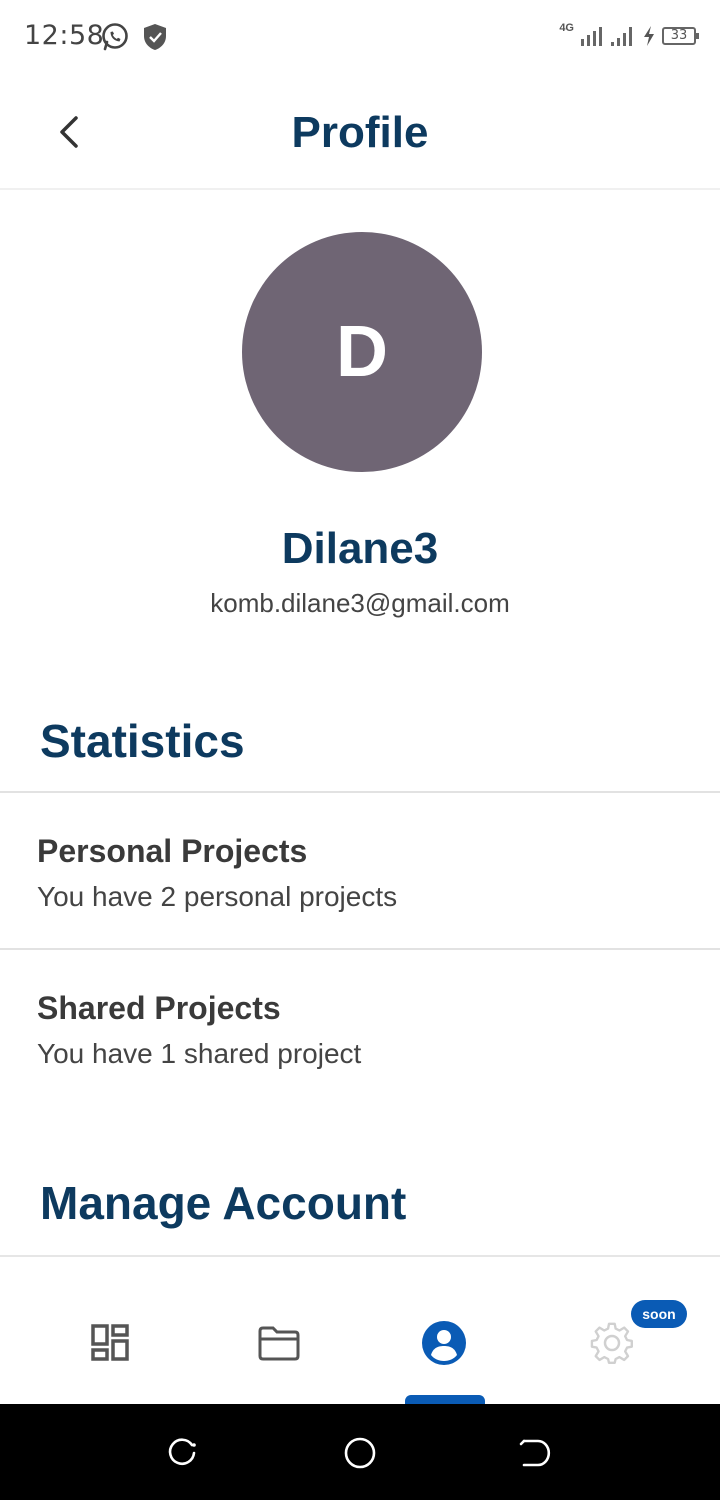  I want to click on network-type-label: 4G, so click(566, 28).